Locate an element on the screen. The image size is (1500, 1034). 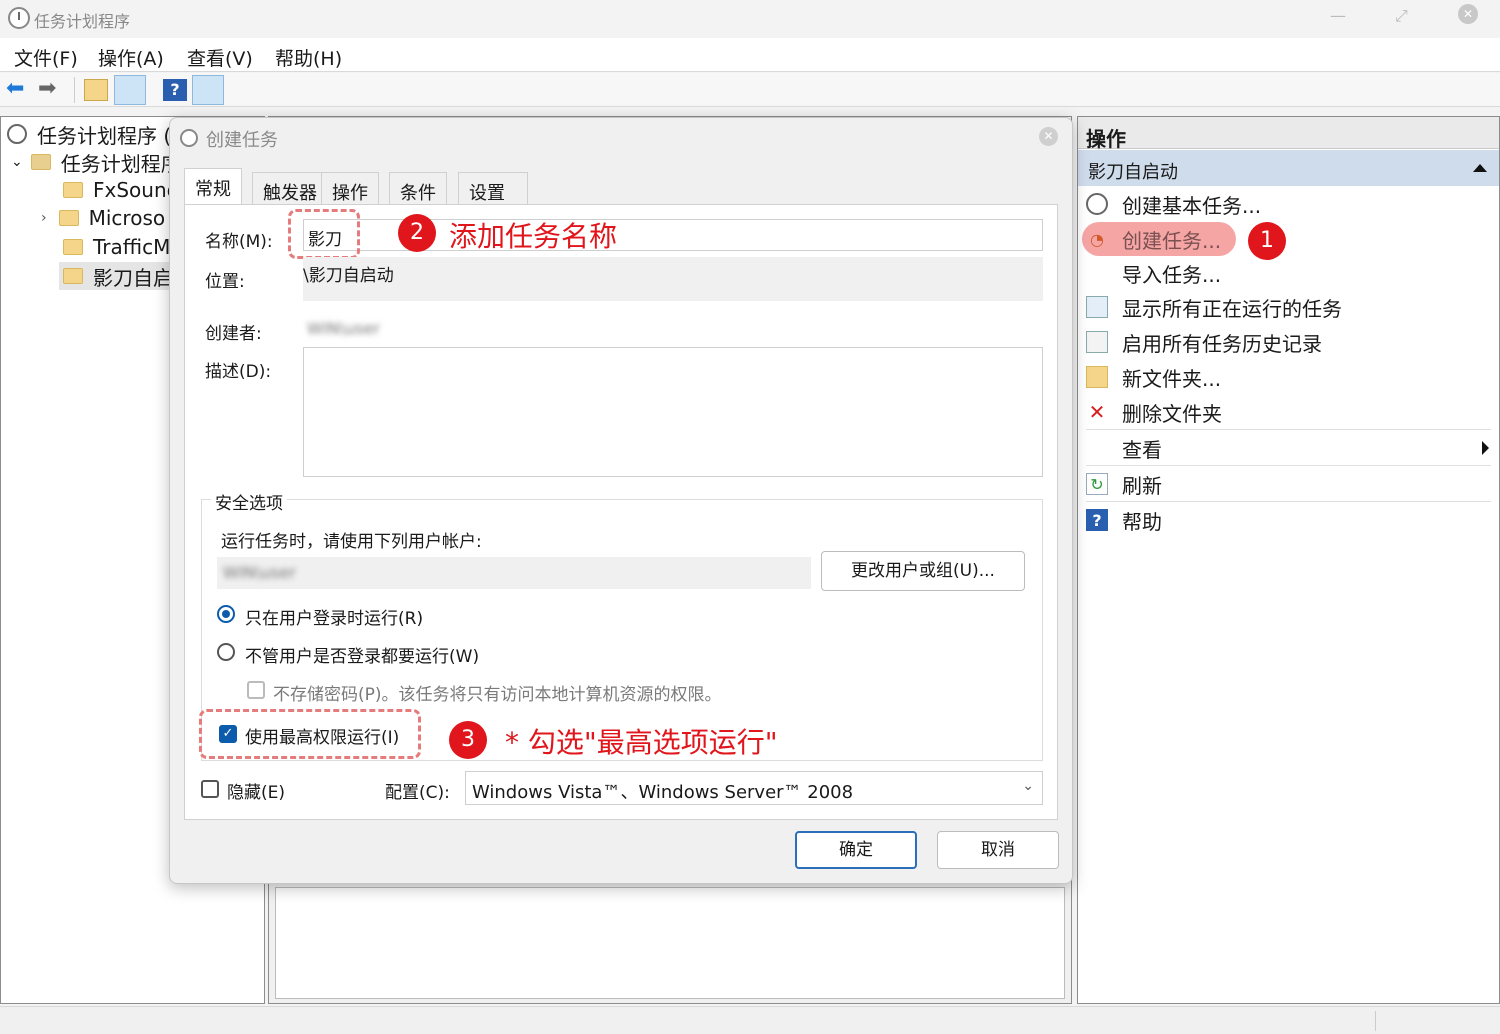
hidden-checkbox is located at coordinates (210, 789).